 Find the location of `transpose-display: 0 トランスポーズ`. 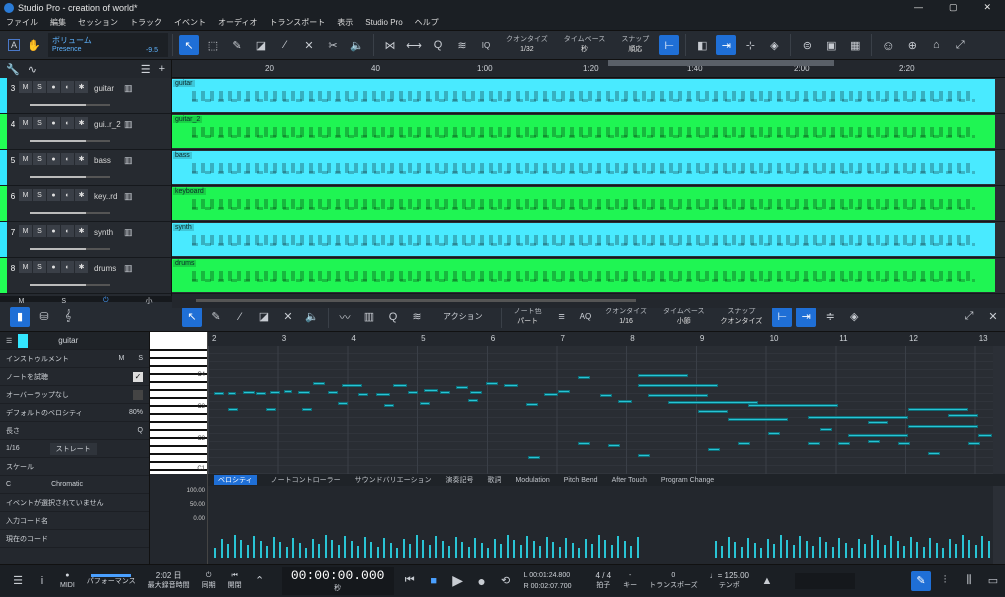

transpose-display: 0 トランスポーズ is located at coordinates (673, 581).